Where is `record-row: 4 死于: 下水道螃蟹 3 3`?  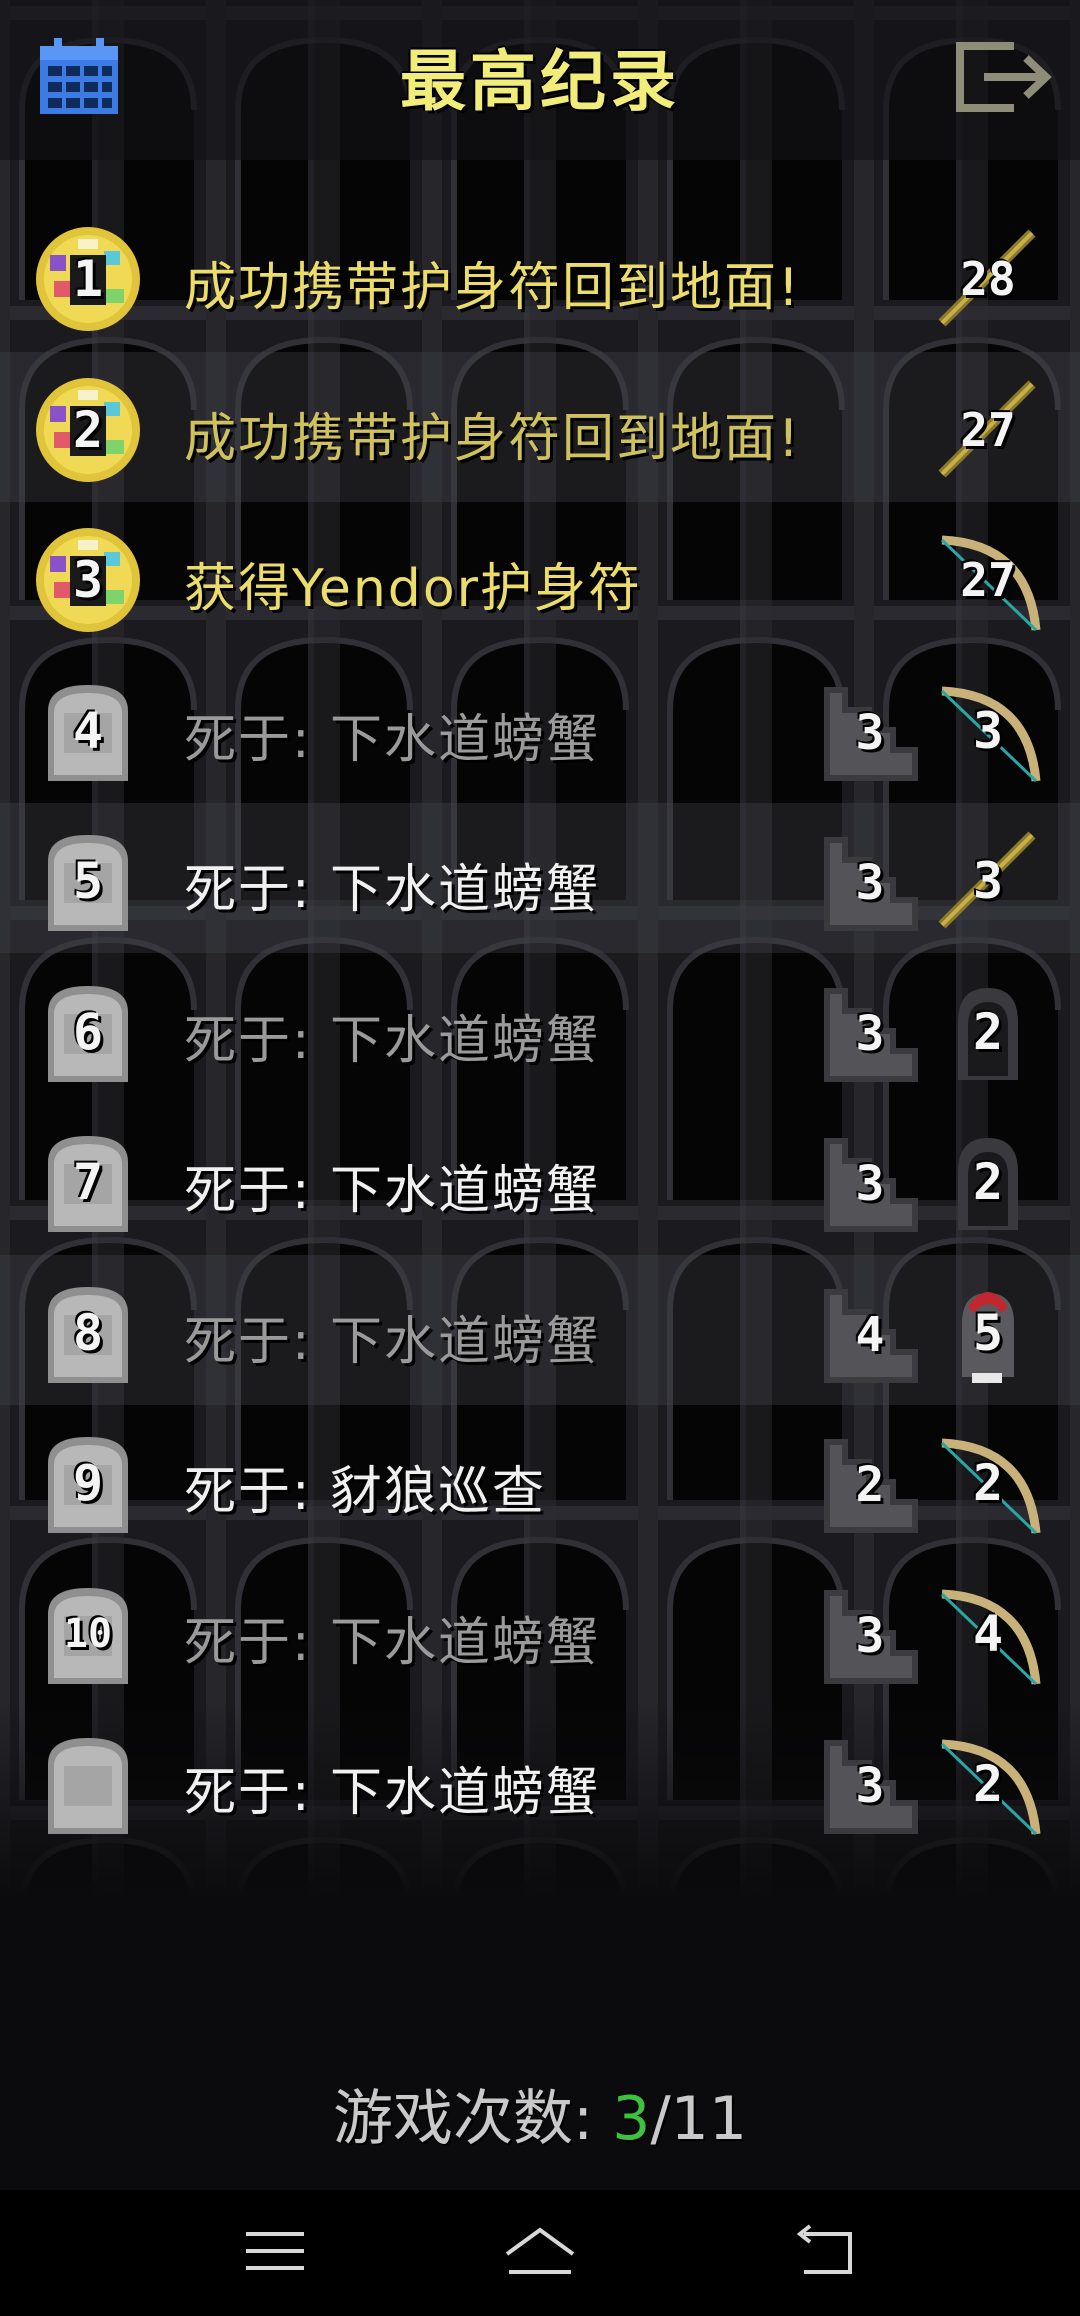 record-row: 4 死于: 下水道螃蟹 3 3 is located at coordinates (540, 728).